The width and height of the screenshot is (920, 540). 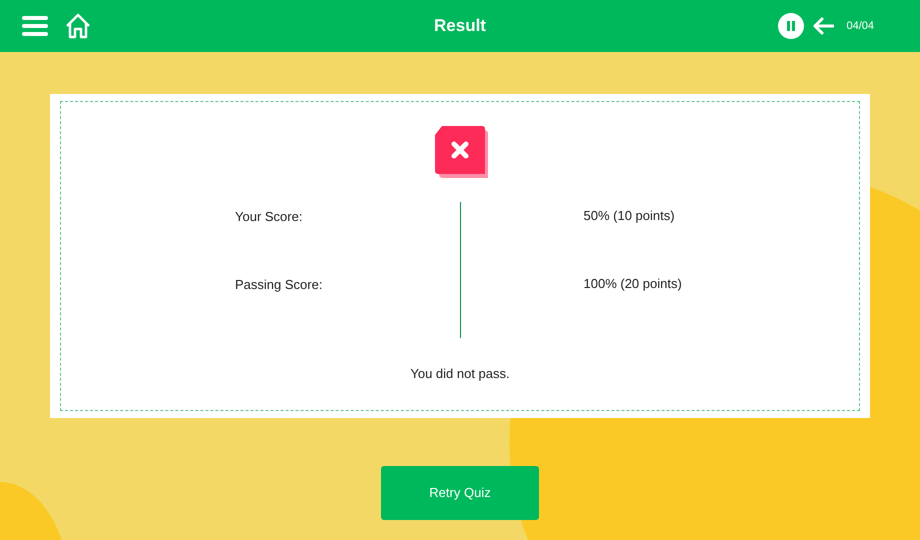 I want to click on home-icon, so click(x=78, y=26).